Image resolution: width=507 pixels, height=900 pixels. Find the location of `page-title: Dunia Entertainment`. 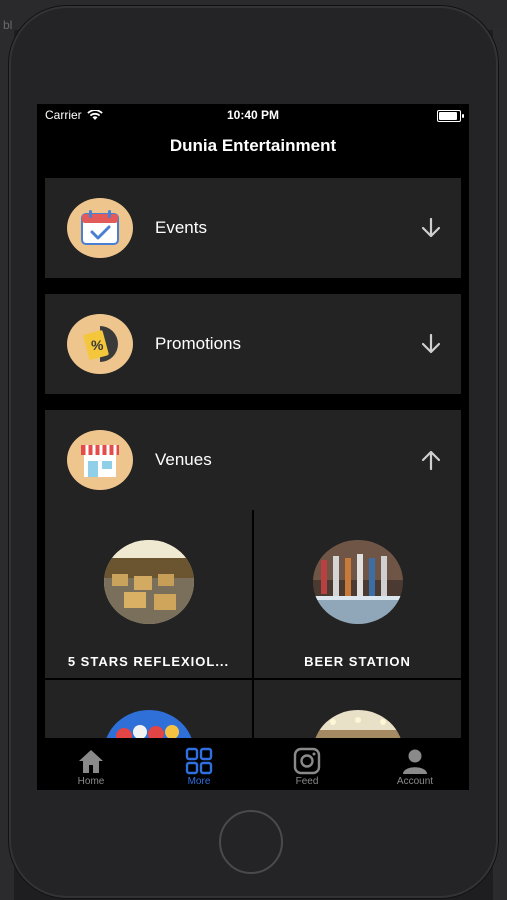

page-title: Dunia Entertainment is located at coordinates (253, 145).